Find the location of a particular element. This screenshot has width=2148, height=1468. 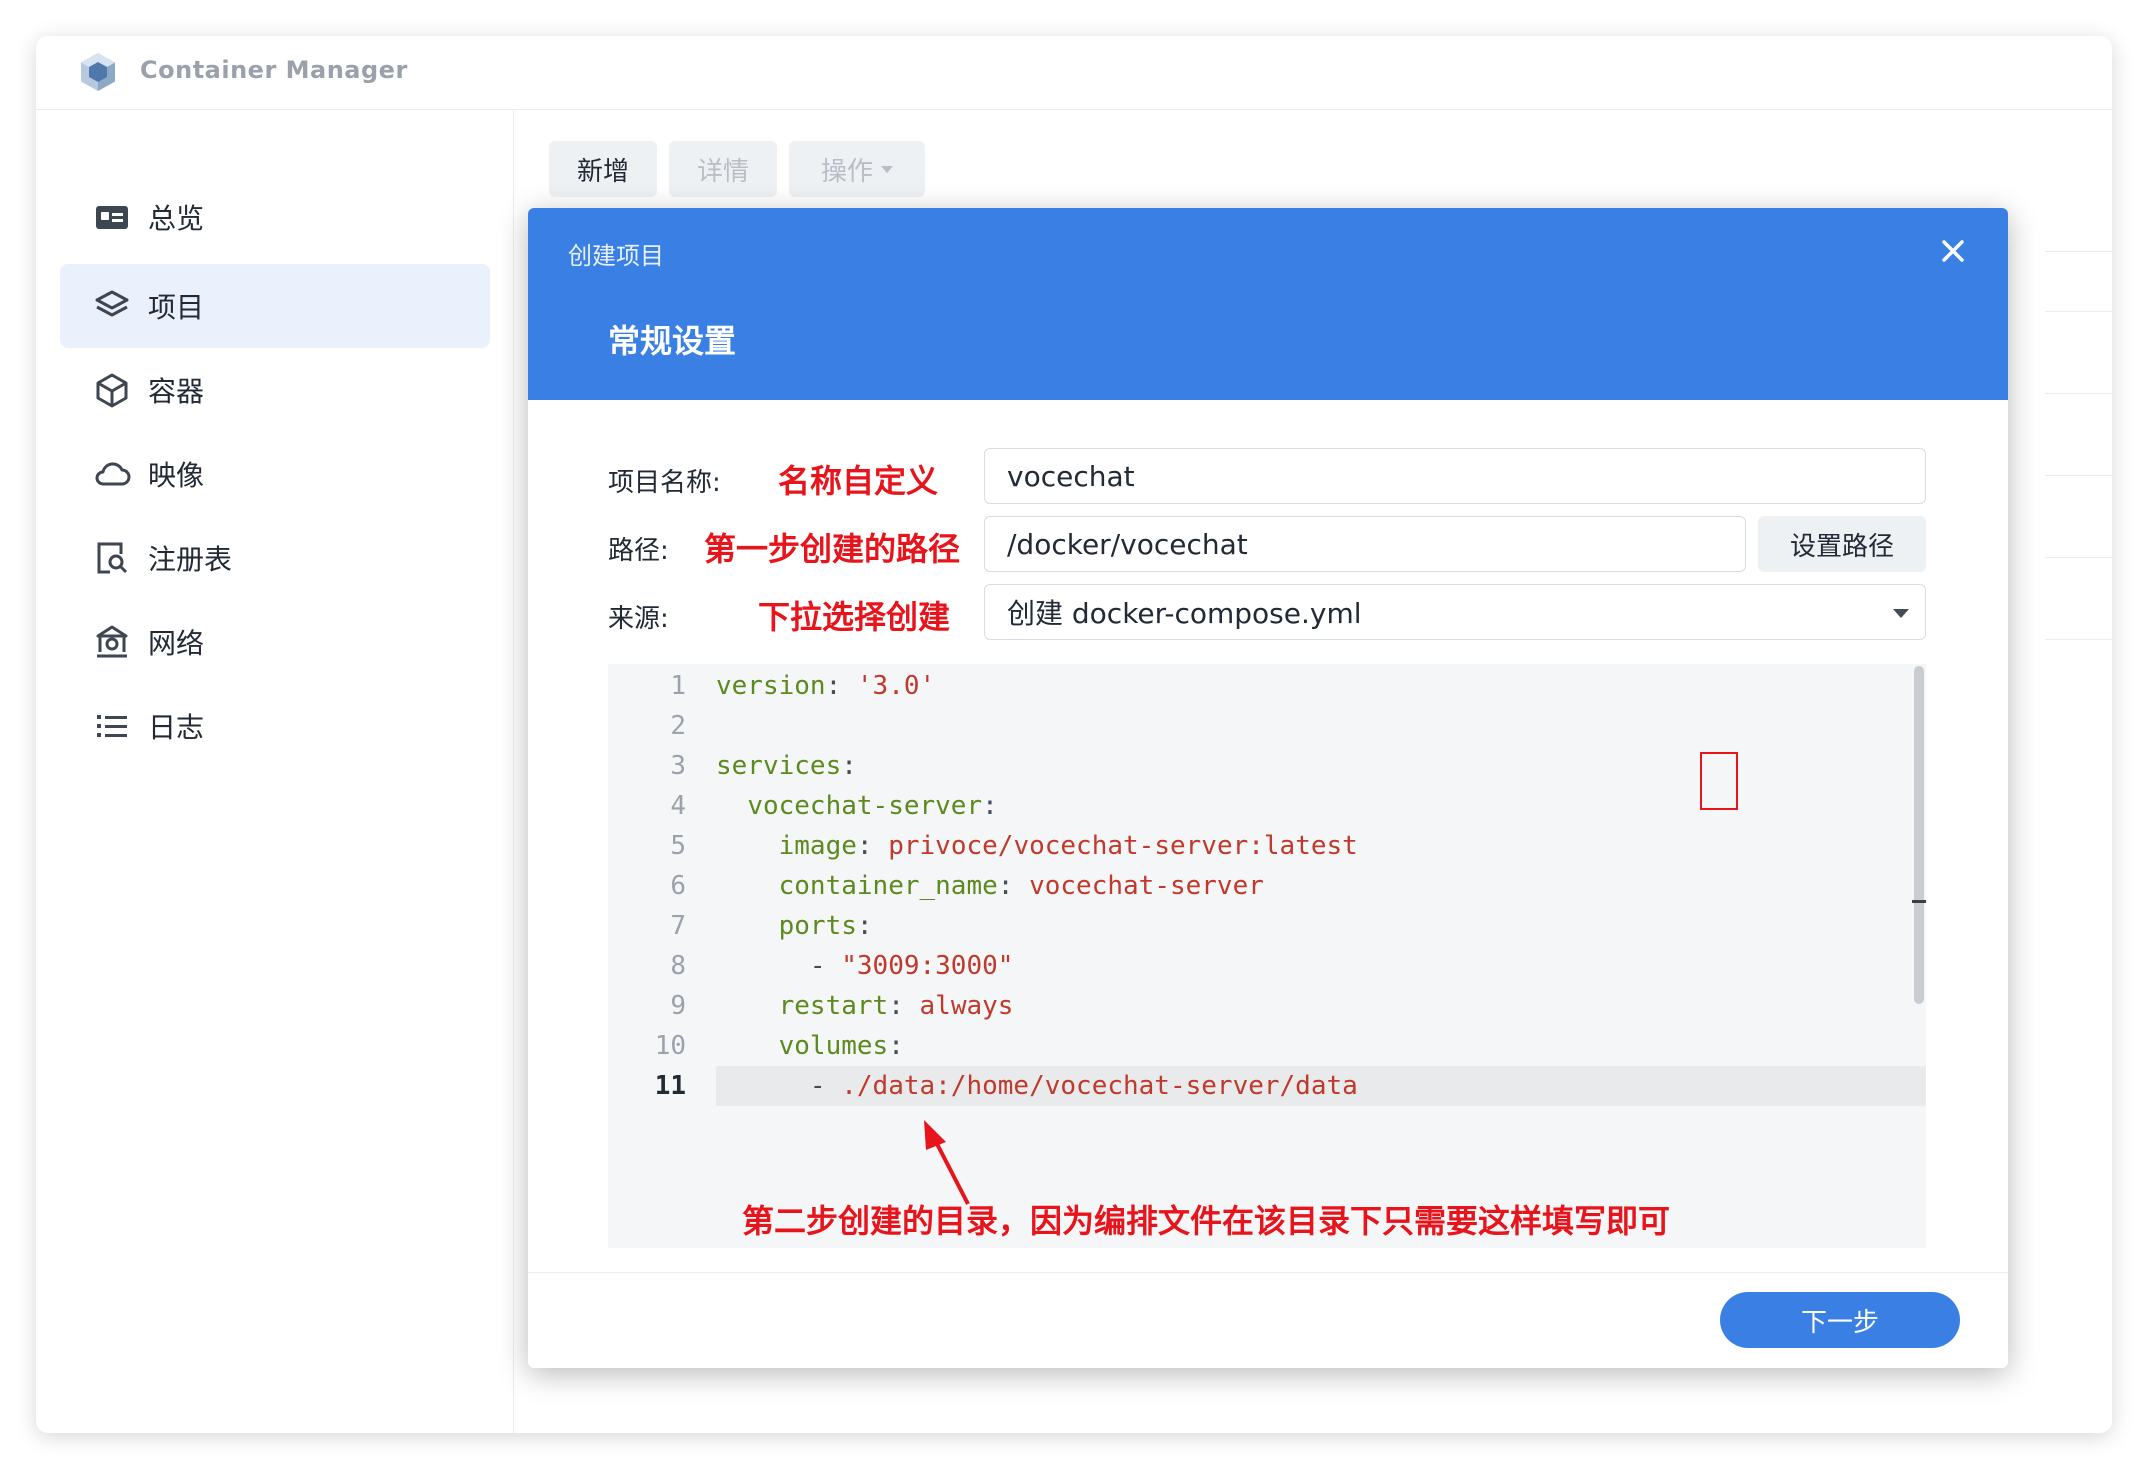

sidebar-item-label: 注册表 is located at coordinates (190, 559).